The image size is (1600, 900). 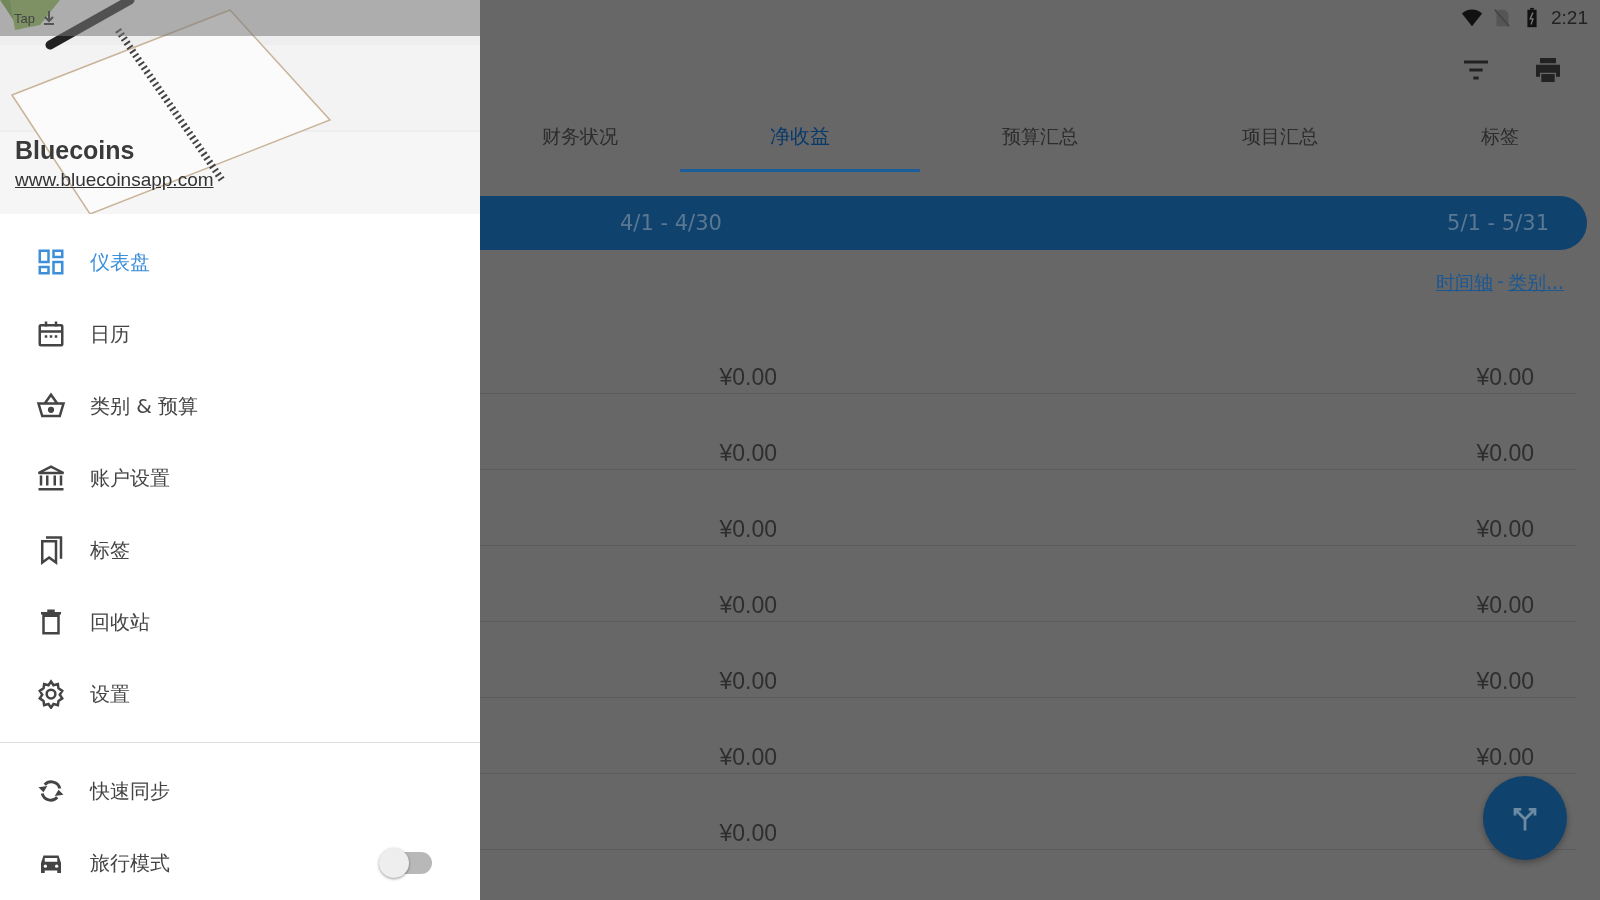 I want to click on menu-item: 回收站, so click(x=240, y=622).